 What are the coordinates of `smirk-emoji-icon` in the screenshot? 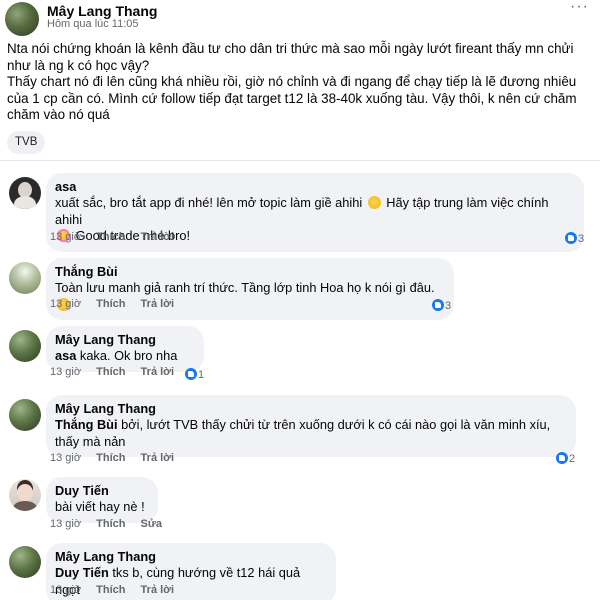 It's located at (374, 202).